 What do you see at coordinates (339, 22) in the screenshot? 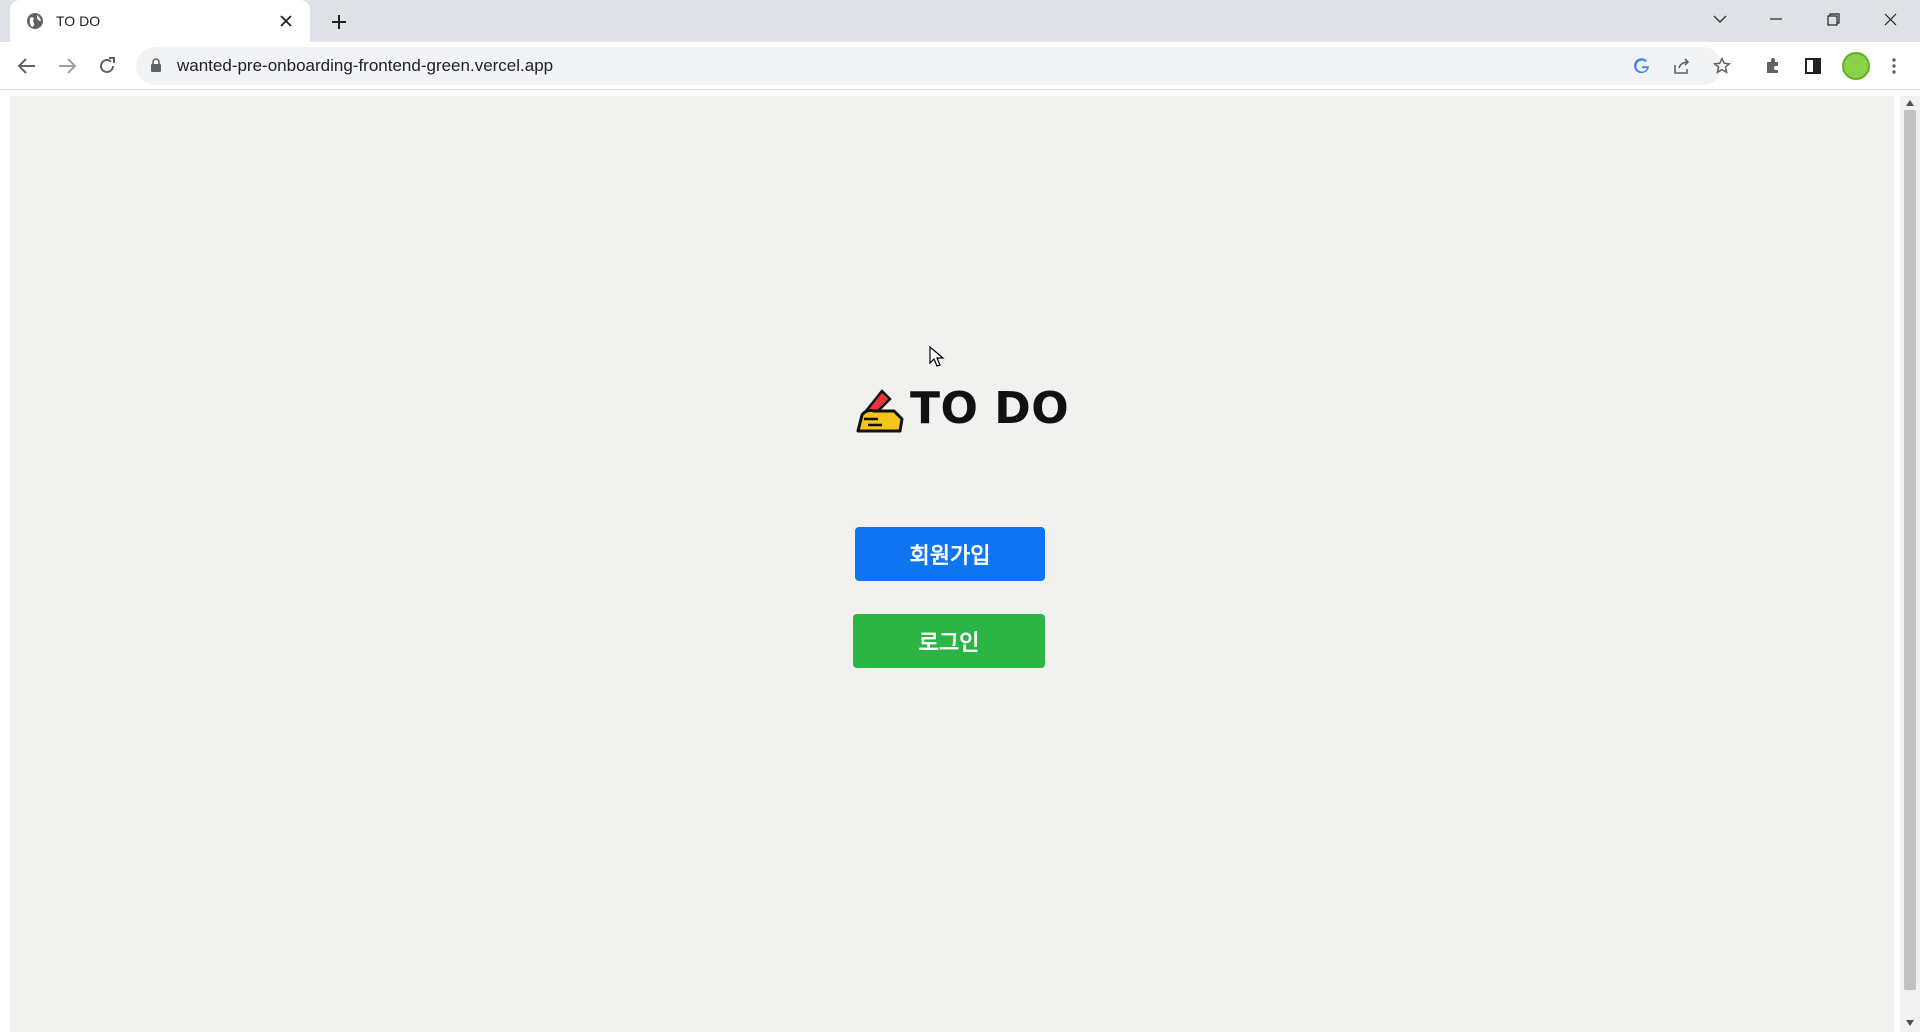
I see `new-tab-button` at bounding box center [339, 22].